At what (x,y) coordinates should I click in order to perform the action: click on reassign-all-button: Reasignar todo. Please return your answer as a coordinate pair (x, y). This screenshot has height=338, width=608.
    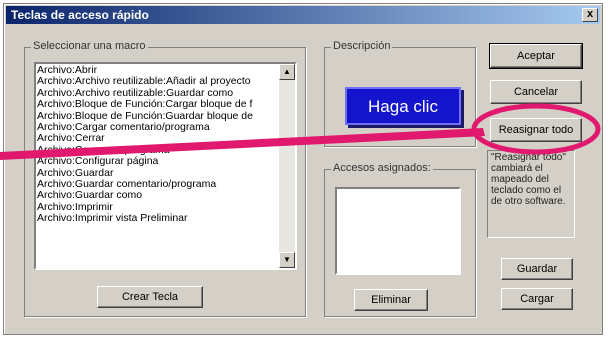
    Looking at the image, I should click on (536, 130).